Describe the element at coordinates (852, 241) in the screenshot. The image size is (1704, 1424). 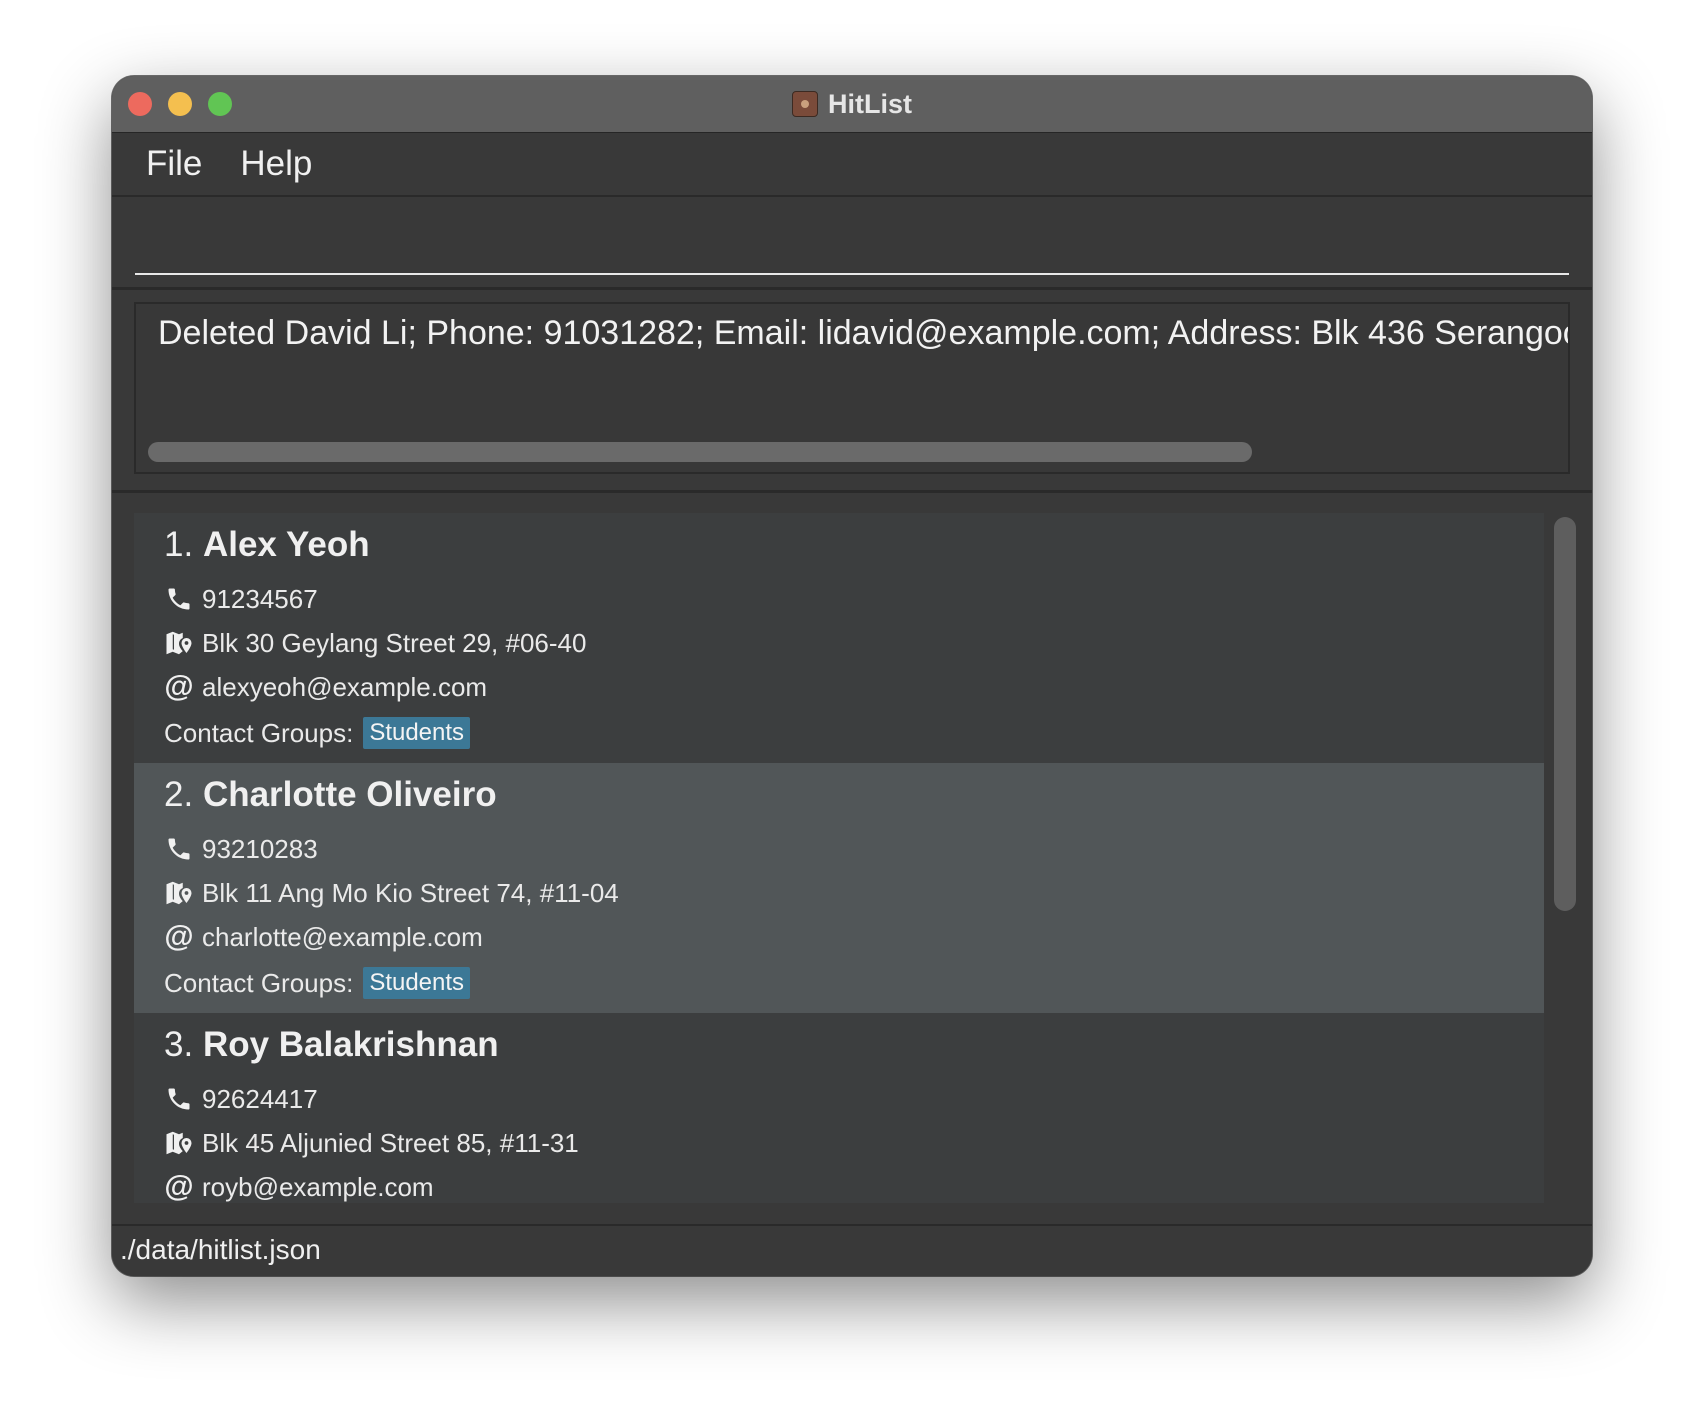
I see `command-input` at that location.